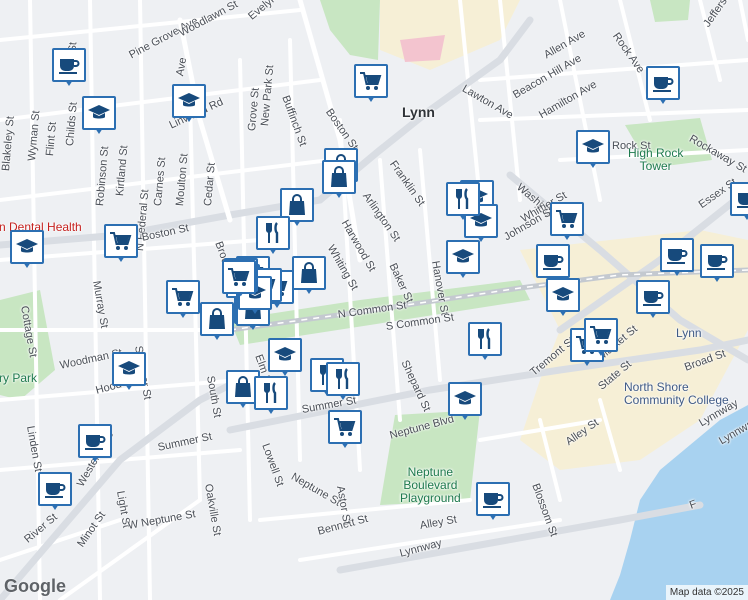 The width and height of the screenshot is (748, 600). Describe the element at coordinates (18, 378) in the screenshot. I see `poi-ry-park: rry Park` at that location.